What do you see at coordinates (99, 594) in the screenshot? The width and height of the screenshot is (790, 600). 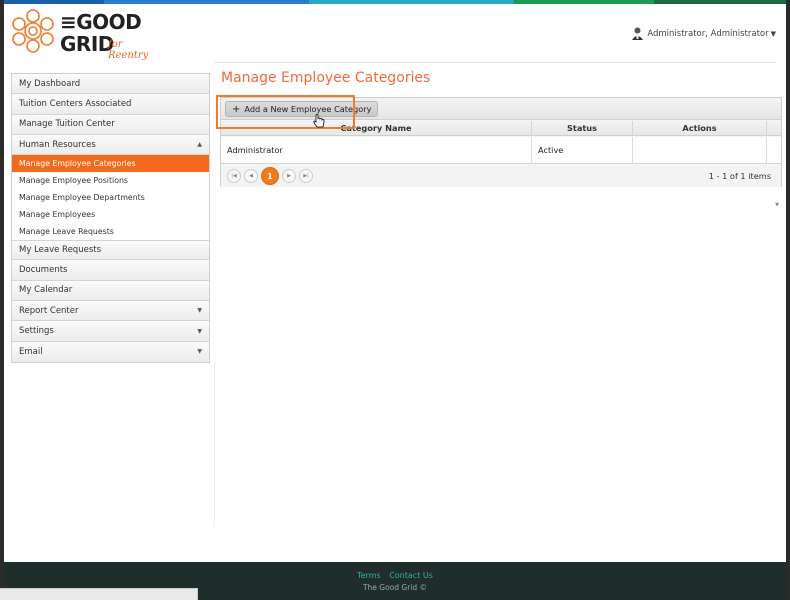 I see `browser-status-bar` at bounding box center [99, 594].